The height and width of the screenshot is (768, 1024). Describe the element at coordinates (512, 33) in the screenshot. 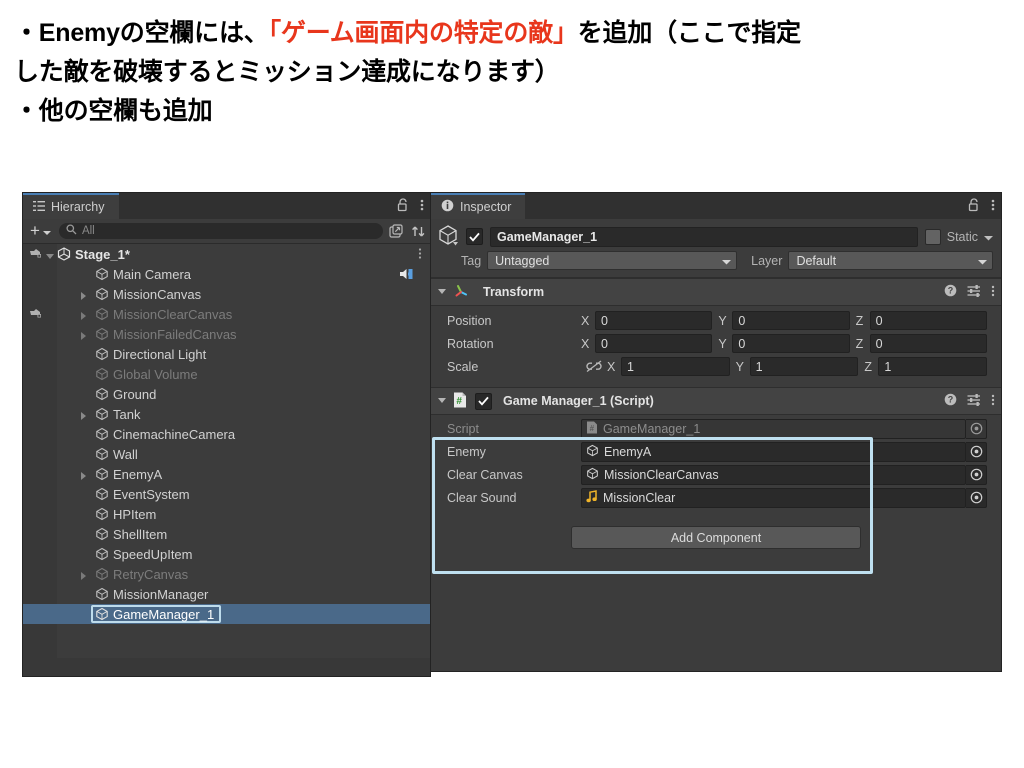

I see `caption-line-1: ・Enemyの空欄には、「ゲーム画面内の特定の敵」を追加（ここで指定` at that location.